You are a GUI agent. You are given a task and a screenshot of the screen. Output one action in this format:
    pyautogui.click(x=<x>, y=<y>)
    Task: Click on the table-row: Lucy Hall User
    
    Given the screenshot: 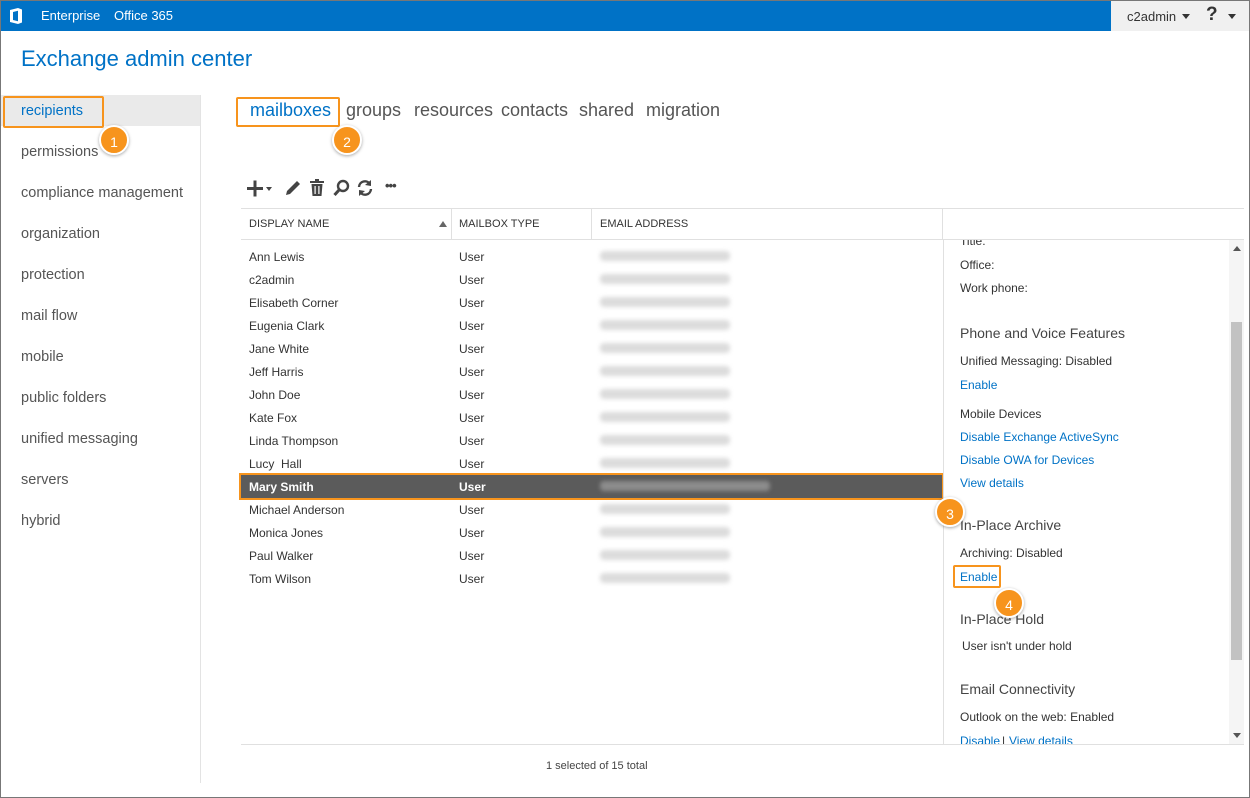 What is the action you would take?
    pyautogui.click(x=591, y=463)
    